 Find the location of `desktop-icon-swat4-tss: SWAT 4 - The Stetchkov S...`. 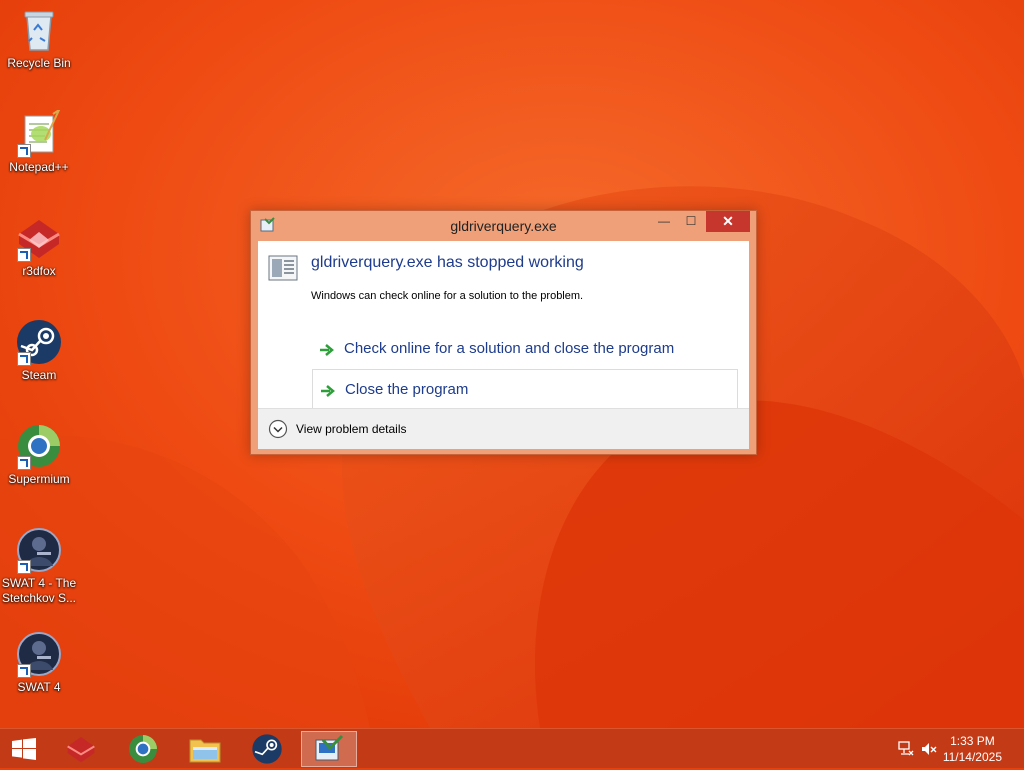

desktop-icon-swat4-tss: SWAT 4 - The Stetchkov S... is located at coordinates (39, 566).